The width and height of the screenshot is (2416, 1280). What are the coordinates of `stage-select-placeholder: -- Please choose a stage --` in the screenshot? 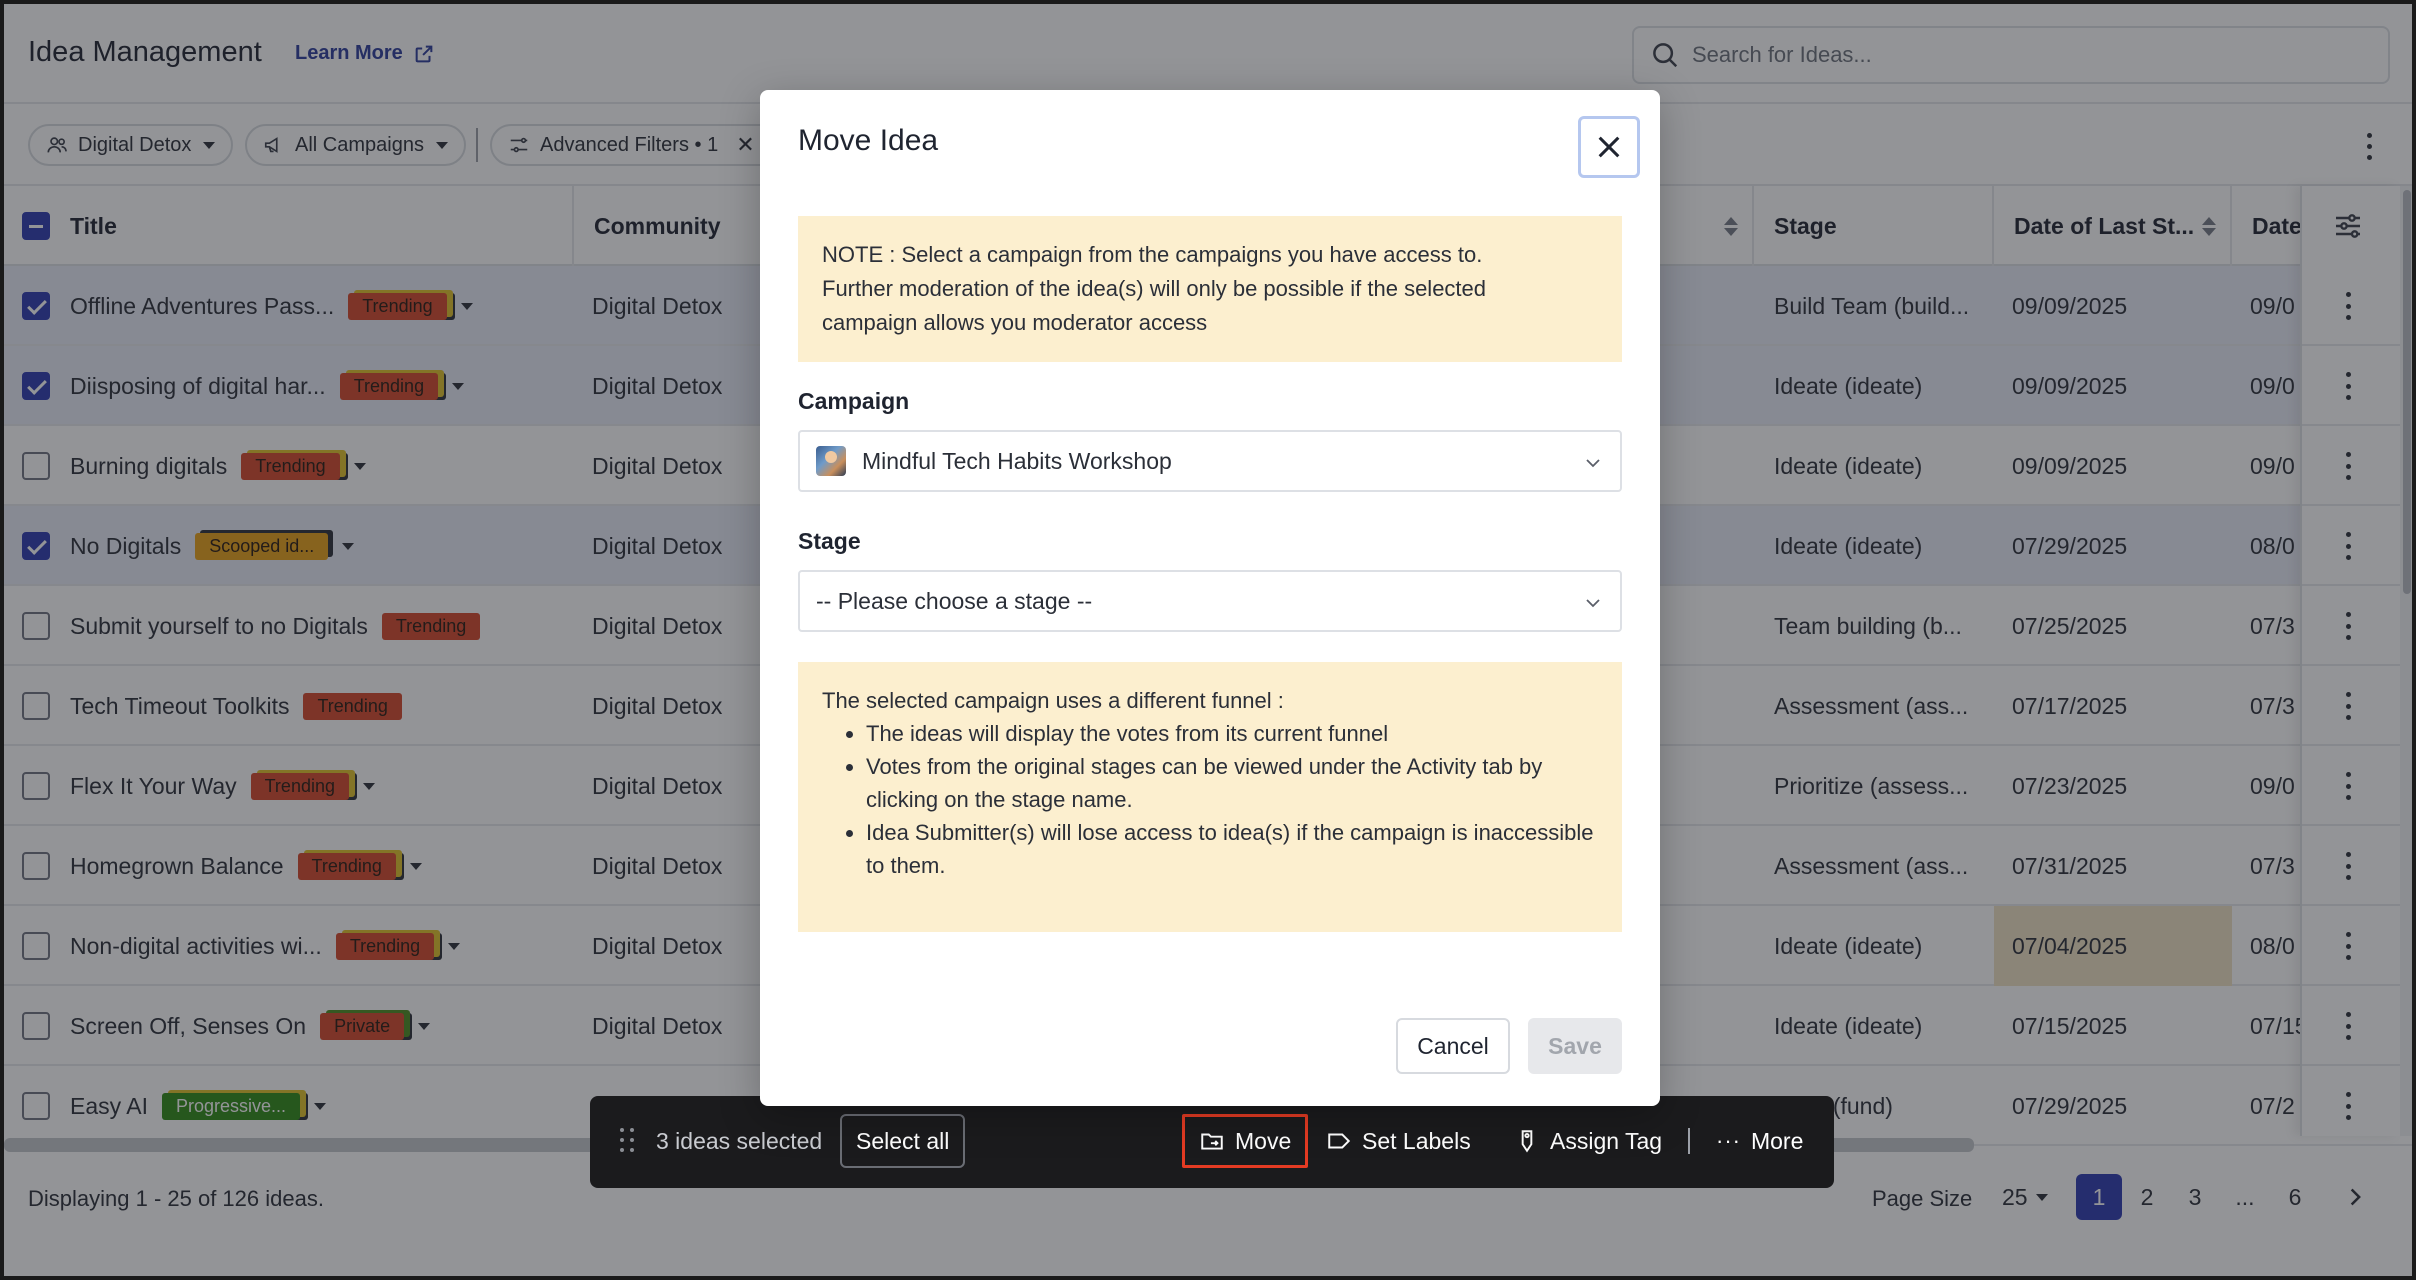 It's located at (954, 600).